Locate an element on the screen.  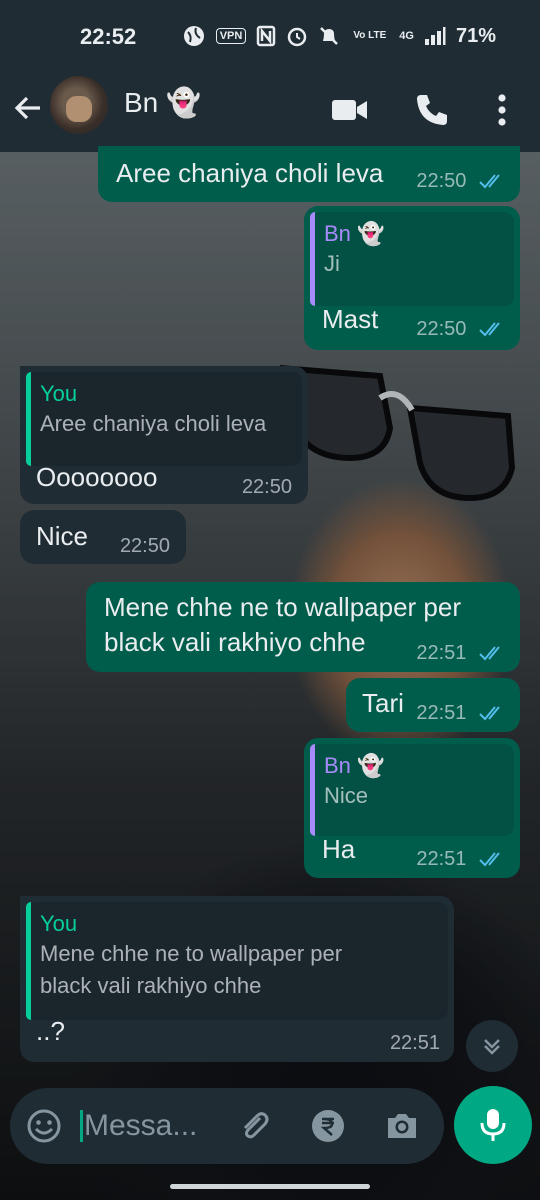
chat-header: Bn 👻 is located at coordinates (270, 112).